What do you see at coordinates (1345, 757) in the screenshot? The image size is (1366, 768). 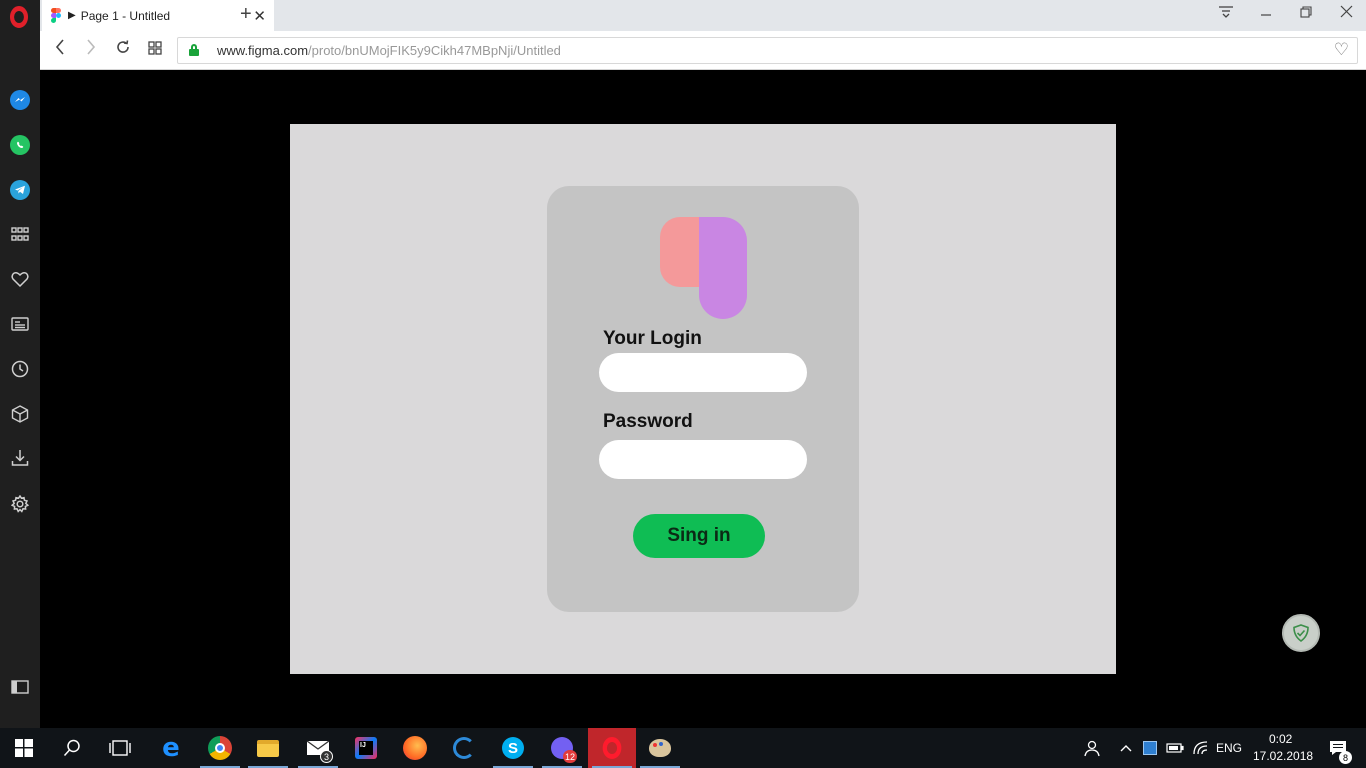 I see `notifications-badge: 8` at bounding box center [1345, 757].